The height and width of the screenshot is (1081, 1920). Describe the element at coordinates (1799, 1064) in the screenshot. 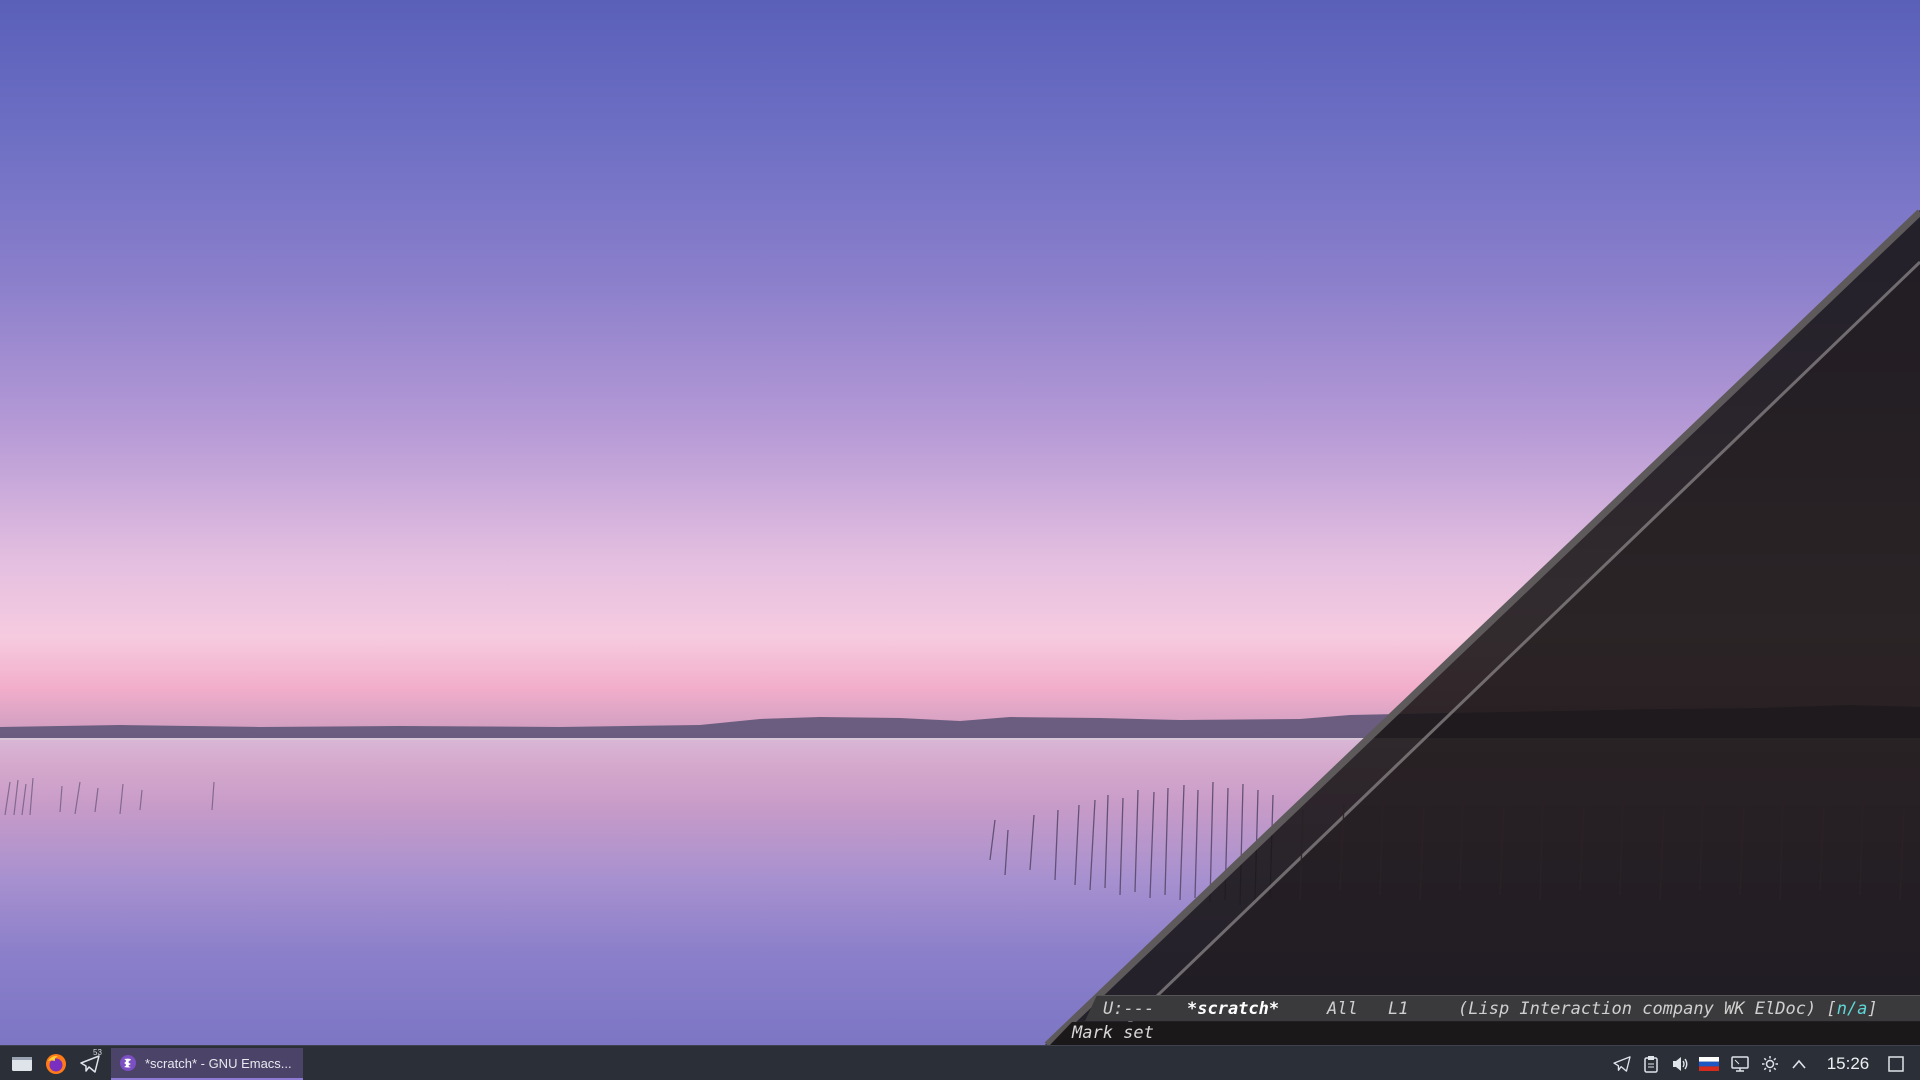

I see `chevron-up-icon` at that location.